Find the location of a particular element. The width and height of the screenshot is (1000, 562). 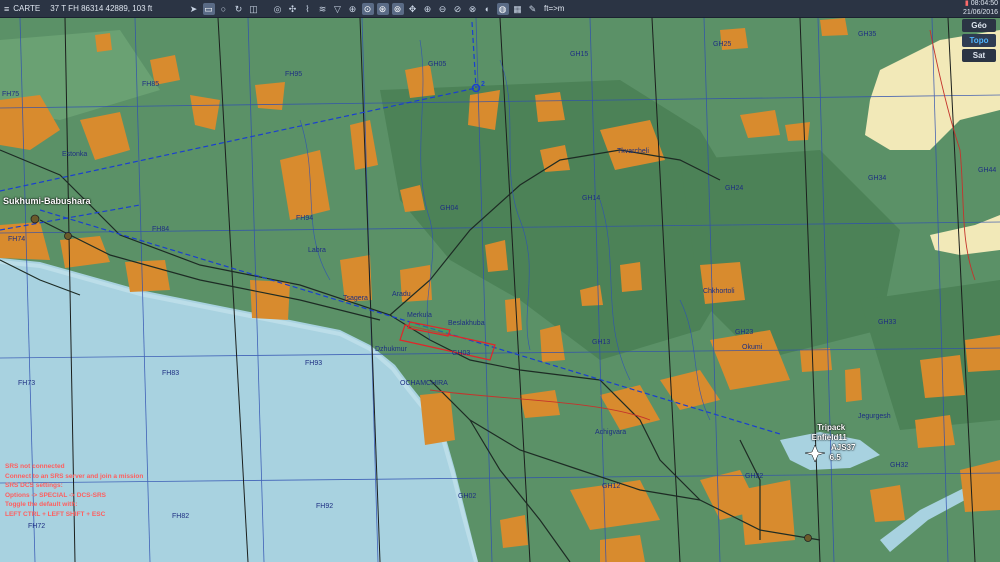

grid-label: GH32 is located at coordinates (899, 465).